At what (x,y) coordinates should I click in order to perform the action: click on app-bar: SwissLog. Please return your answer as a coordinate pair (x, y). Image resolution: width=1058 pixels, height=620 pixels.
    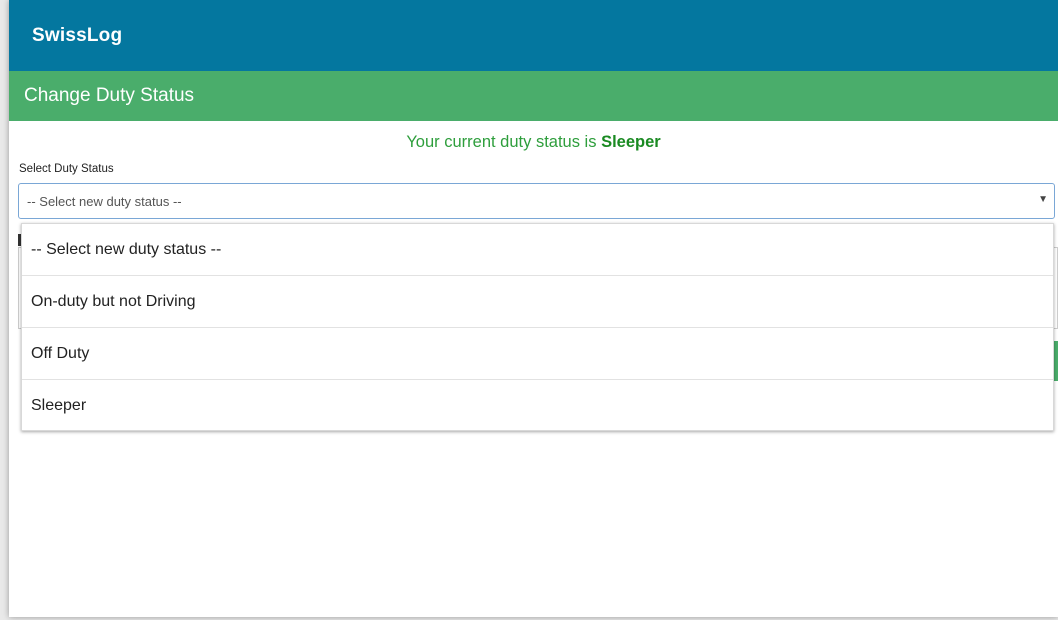
    Looking at the image, I should click on (533, 35).